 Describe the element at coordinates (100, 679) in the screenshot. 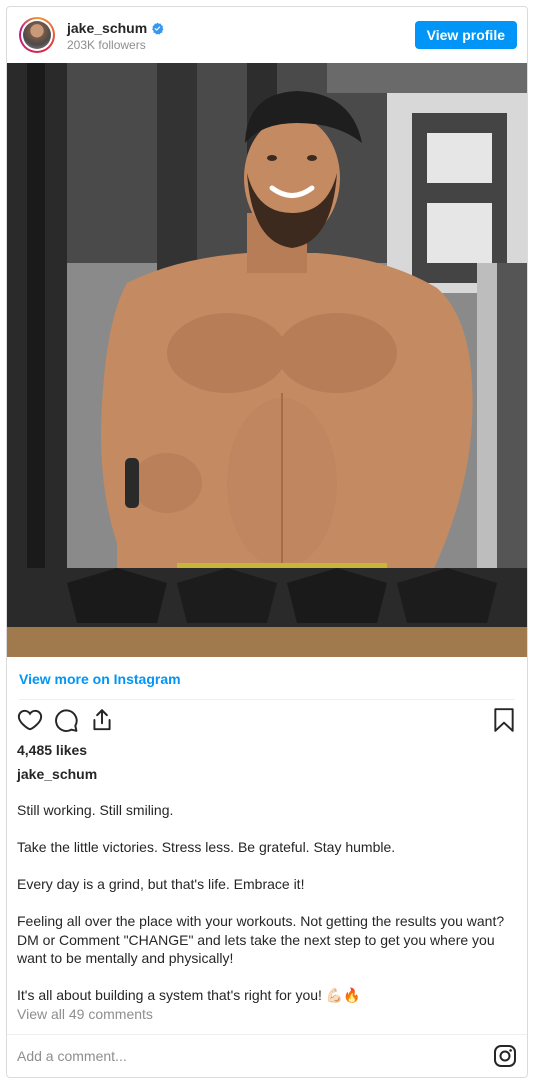

I see `view-more-on-instagram-link: View more on Instagram` at that location.